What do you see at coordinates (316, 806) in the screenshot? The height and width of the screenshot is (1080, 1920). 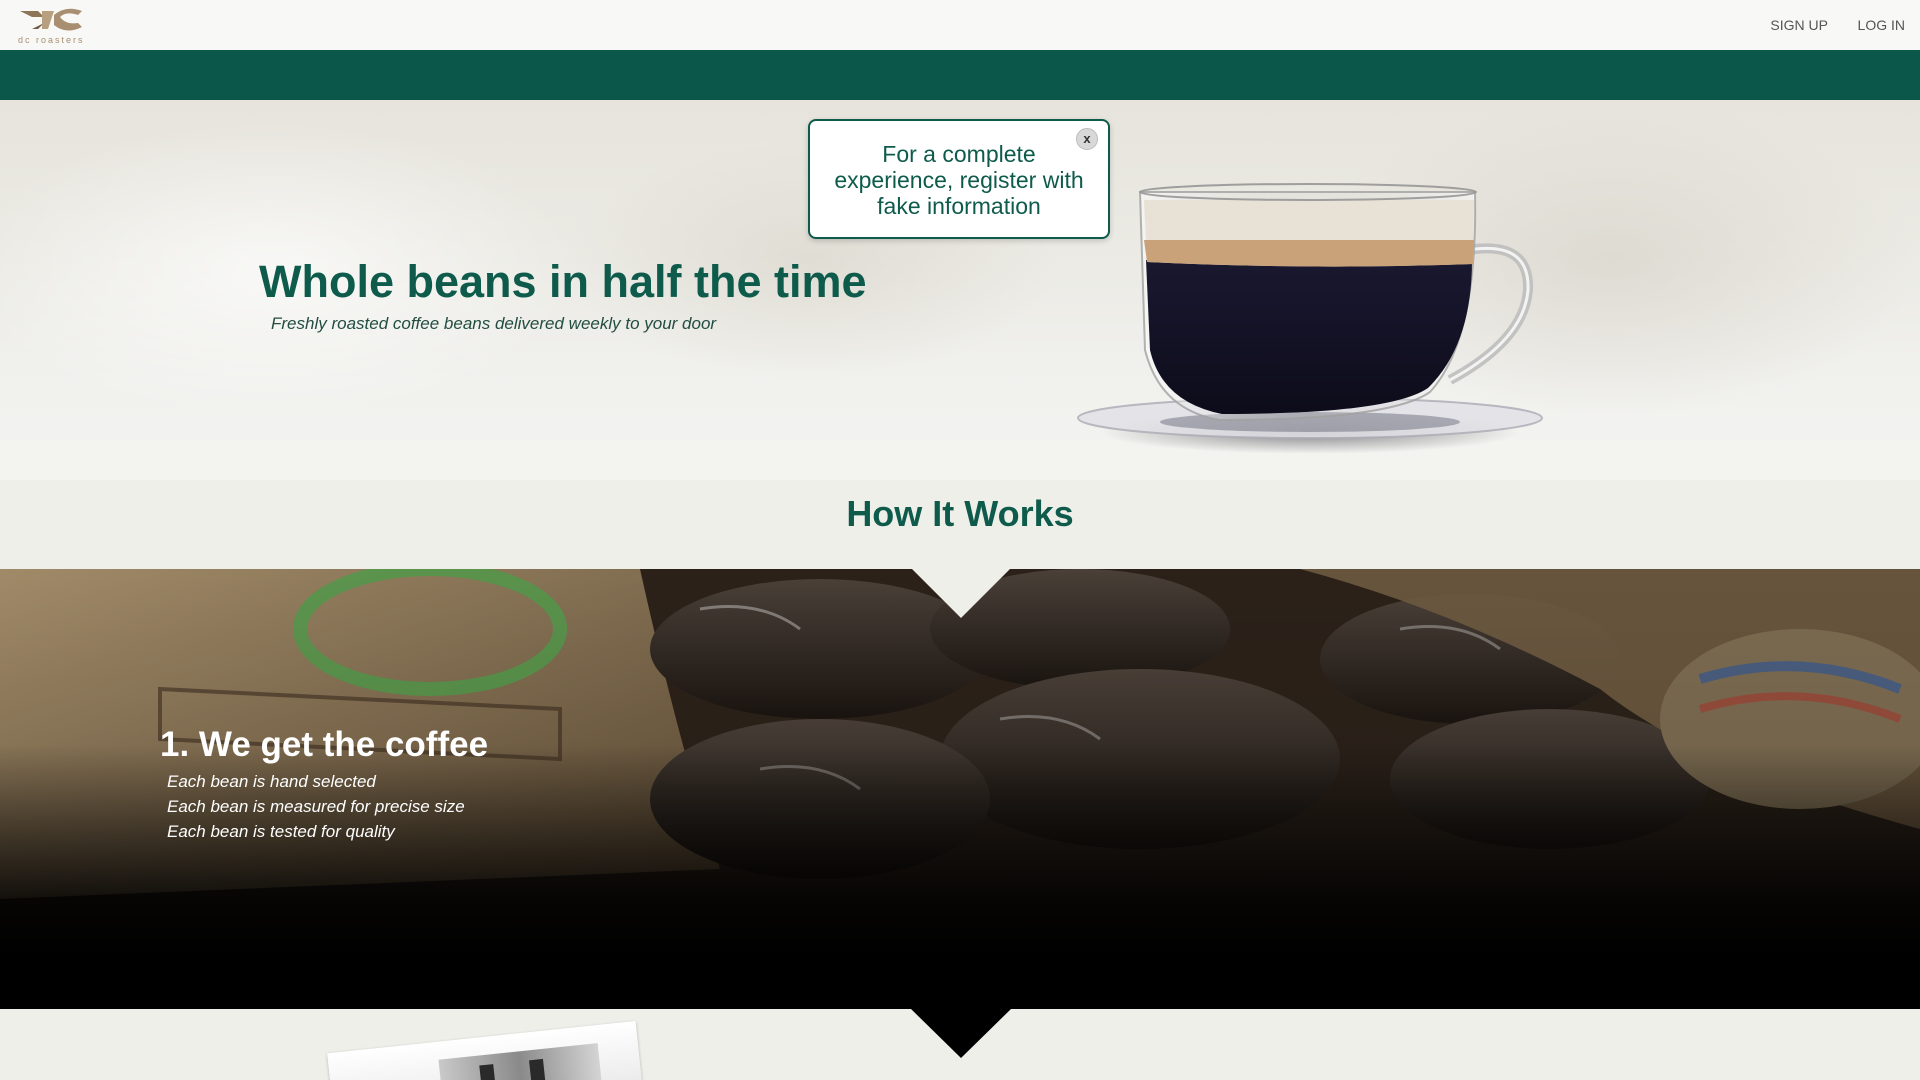 I see `step-one-detail: Each bean is measured for precise size` at bounding box center [316, 806].